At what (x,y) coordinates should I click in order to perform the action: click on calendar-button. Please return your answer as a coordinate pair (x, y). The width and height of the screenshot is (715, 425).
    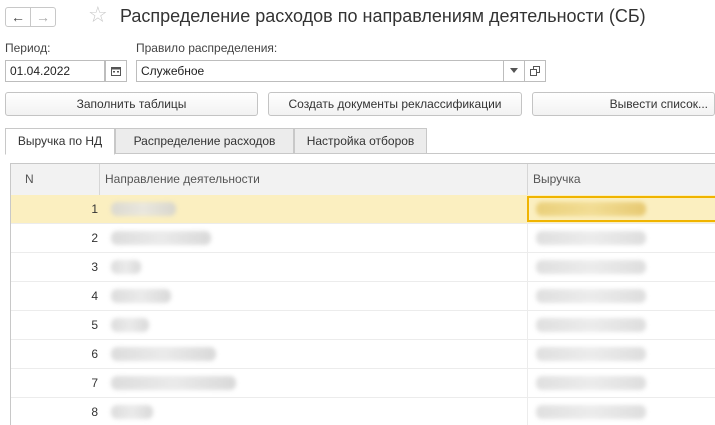
    Looking at the image, I should click on (116, 71).